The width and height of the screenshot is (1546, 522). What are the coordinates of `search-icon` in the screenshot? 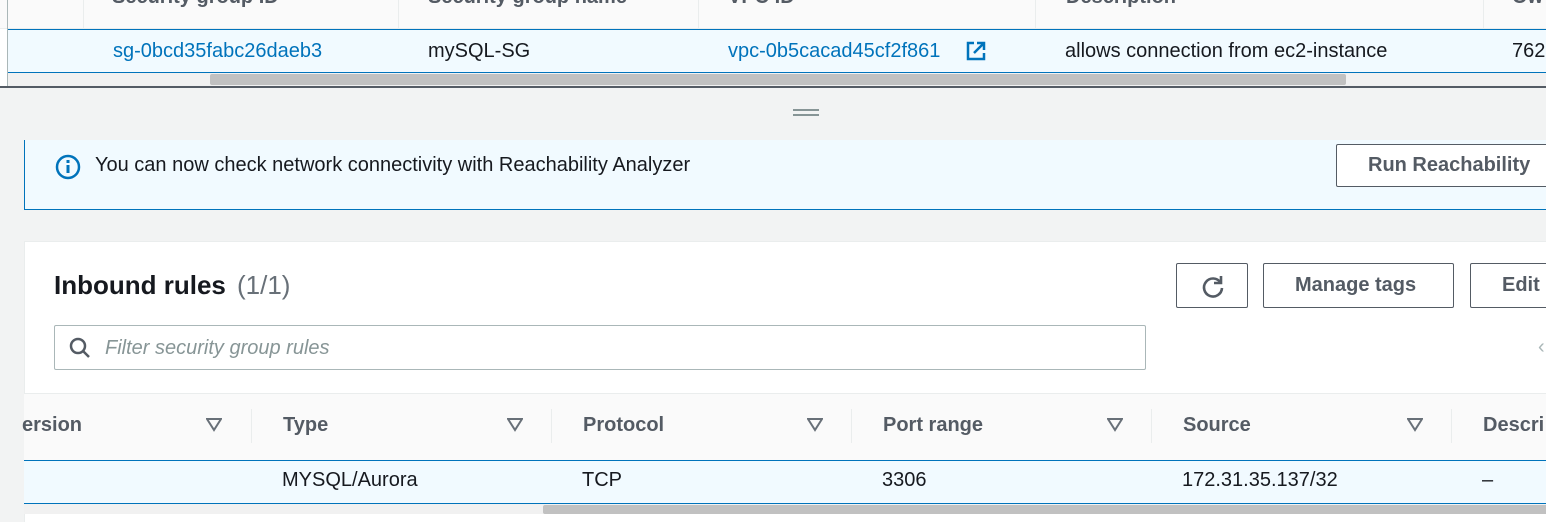 It's located at (79, 347).